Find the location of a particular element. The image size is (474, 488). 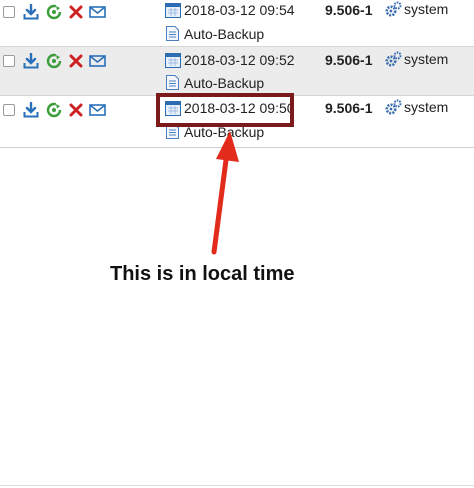

page-bottom-border is located at coordinates (237, 485).